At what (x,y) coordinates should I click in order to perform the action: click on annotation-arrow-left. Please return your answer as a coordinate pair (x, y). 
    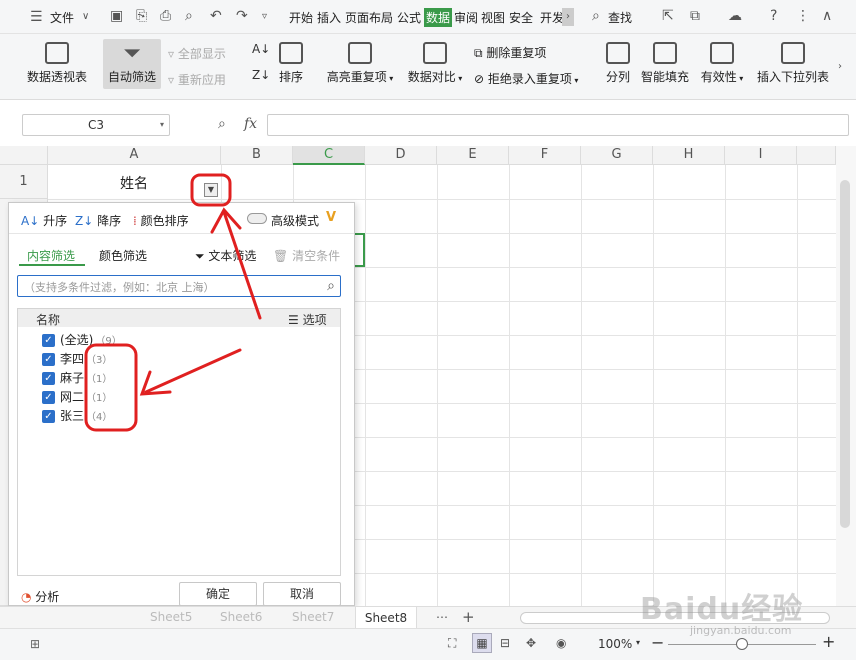
    Looking at the image, I should click on (190, 372).